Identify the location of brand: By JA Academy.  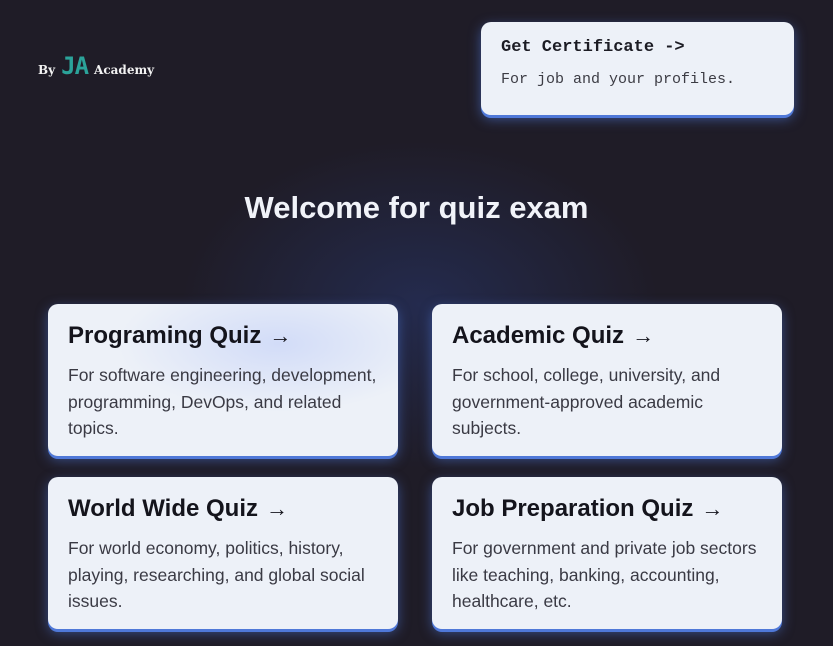
(96, 66).